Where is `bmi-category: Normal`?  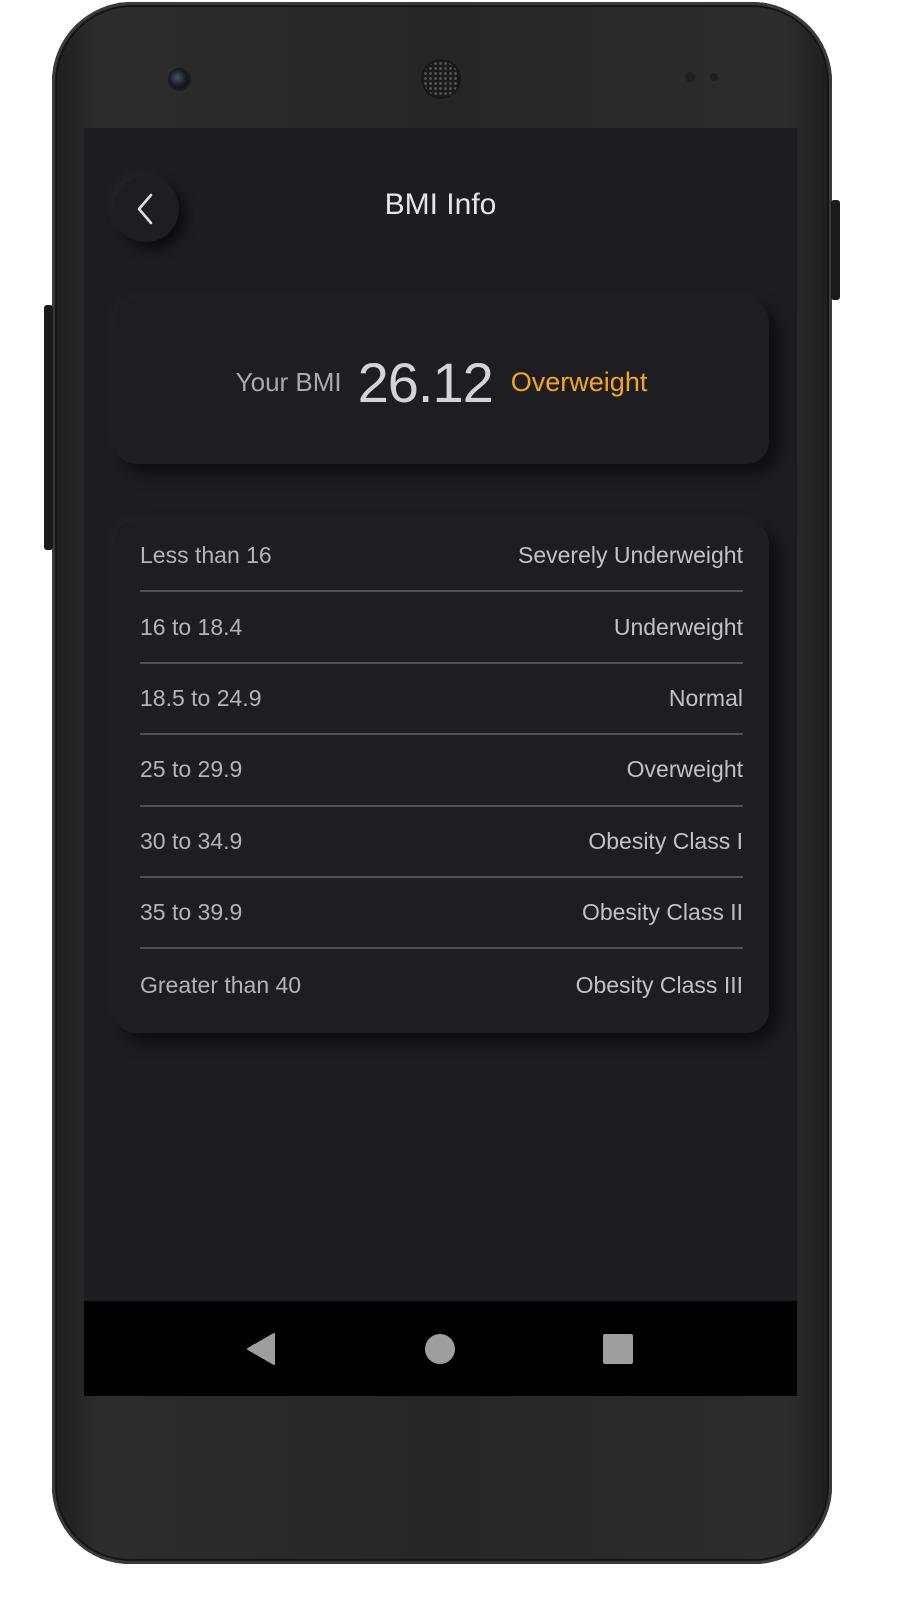
bmi-category: Normal is located at coordinates (705, 697).